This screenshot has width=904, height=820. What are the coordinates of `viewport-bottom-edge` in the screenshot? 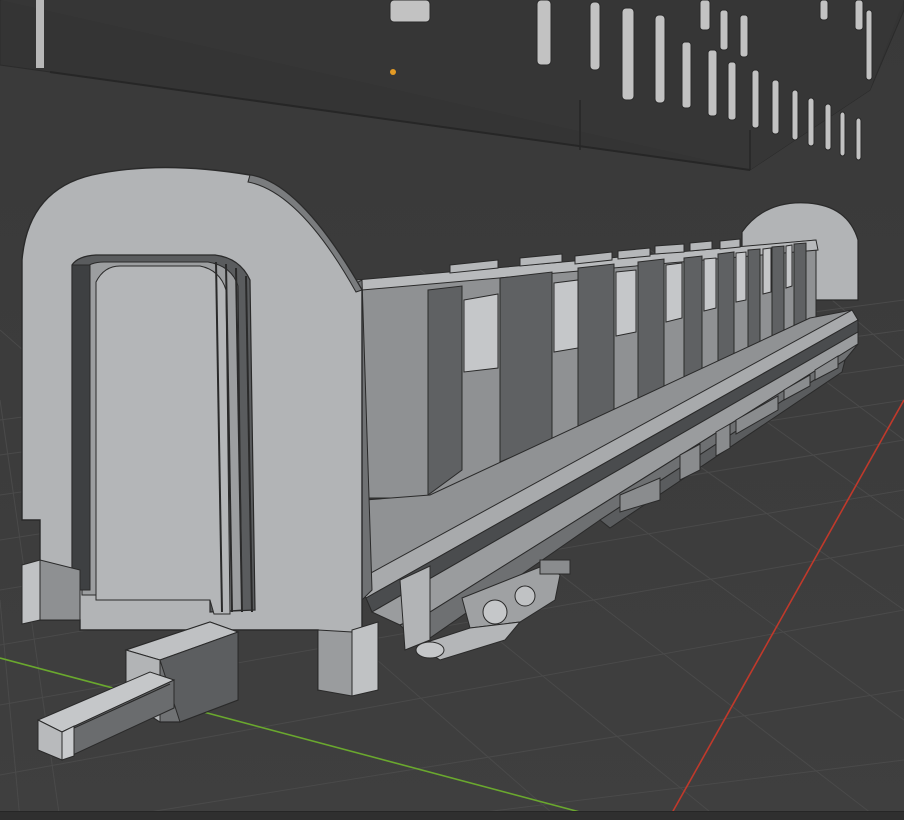 It's located at (452, 815).